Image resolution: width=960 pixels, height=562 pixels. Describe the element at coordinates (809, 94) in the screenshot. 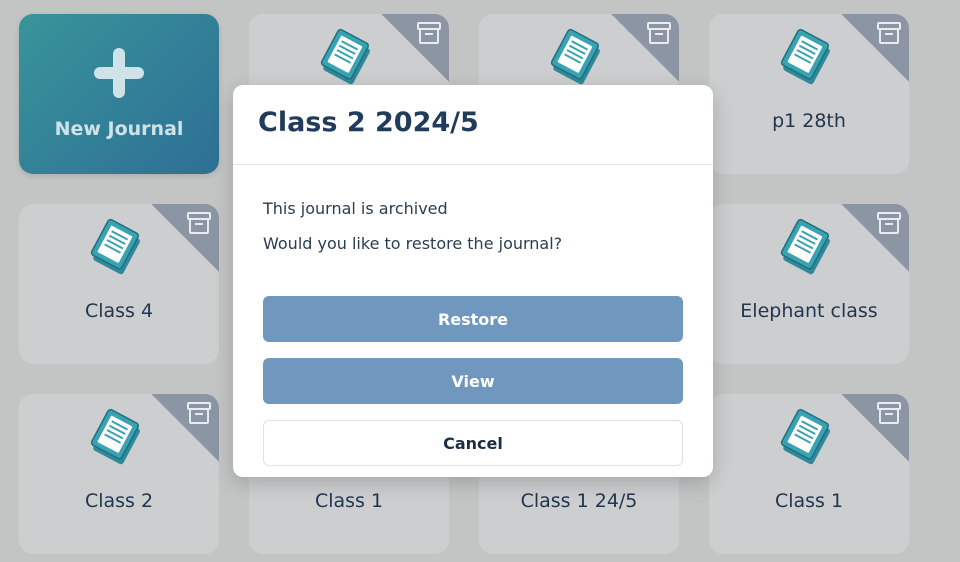

I see `journal-card: p1 28th` at that location.